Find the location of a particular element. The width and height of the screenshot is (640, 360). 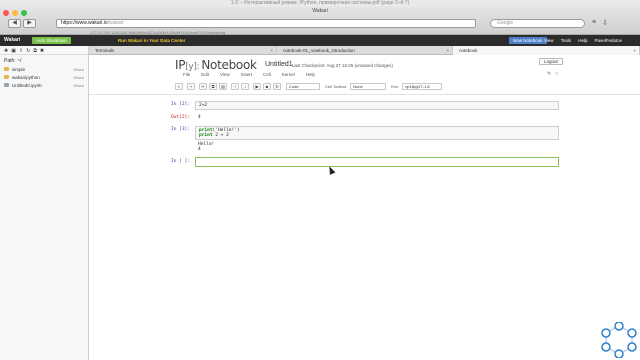

sidebar-toolbar: ✚ ▣ ⇧ ↻ ⧉ ✖ is located at coordinates (44, 50).